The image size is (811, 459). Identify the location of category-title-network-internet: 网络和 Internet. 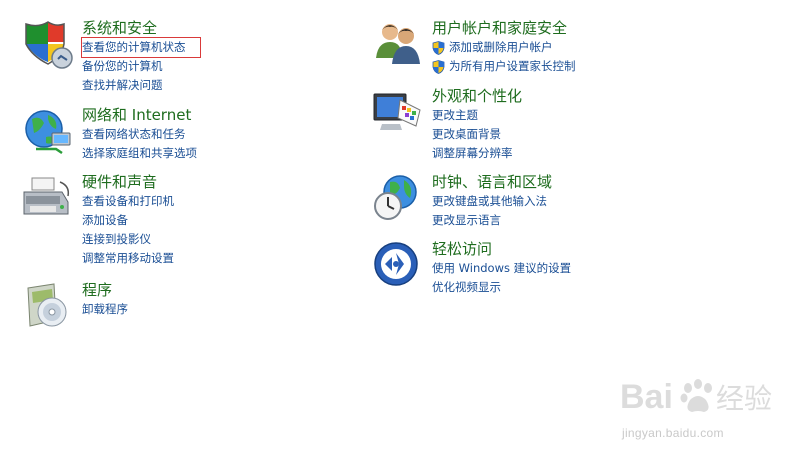
(232, 115).